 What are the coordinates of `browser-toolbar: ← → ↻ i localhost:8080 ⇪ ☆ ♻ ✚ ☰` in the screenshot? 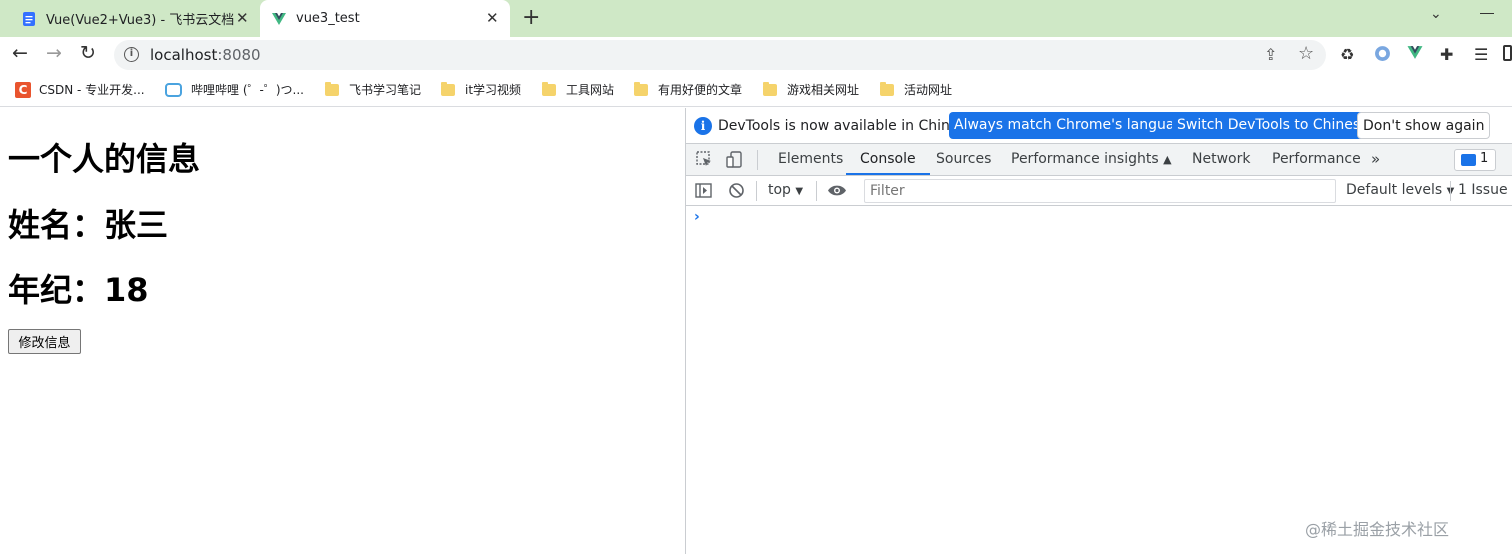 It's located at (756, 55).